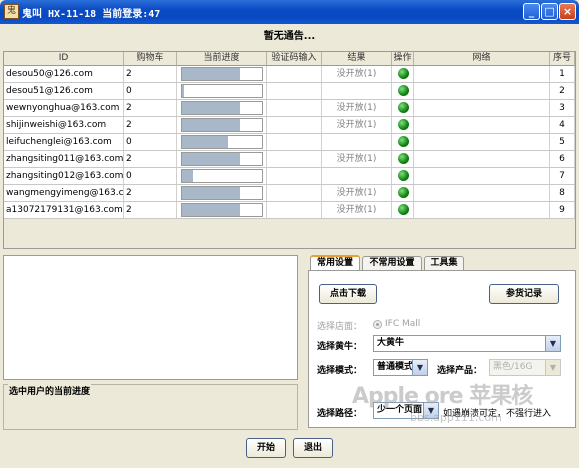 Image resolution: width=579 pixels, height=468 pixels. What do you see at coordinates (357, 176) in the screenshot?
I see `cell-result` at bounding box center [357, 176].